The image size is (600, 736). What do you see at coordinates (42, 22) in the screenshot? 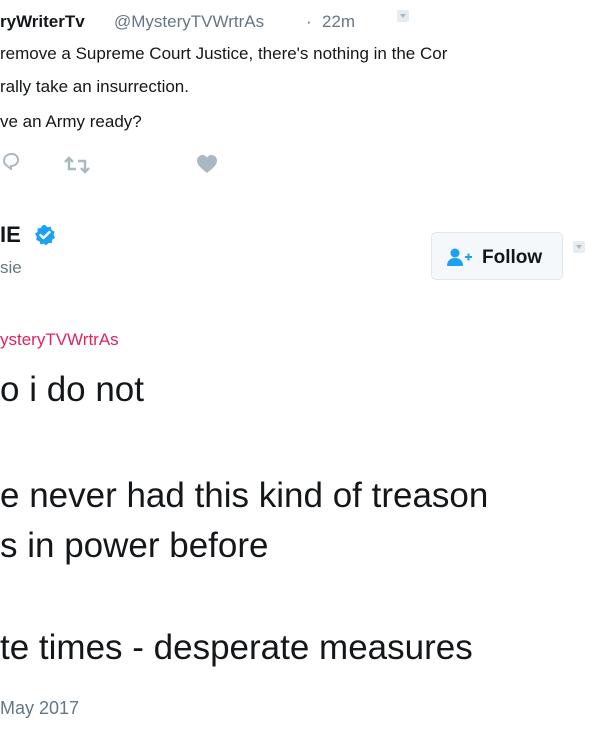
I see `parent-display-name: ryWriterTv` at bounding box center [42, 22].